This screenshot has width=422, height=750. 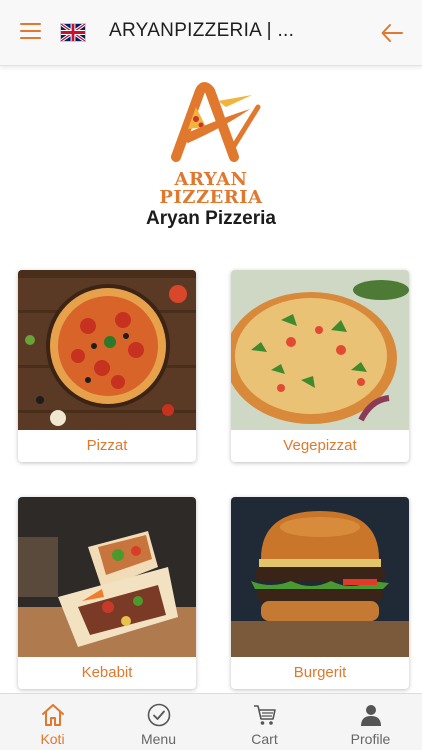 I want to click on nav-label: Koti, so click(x=52, y=739).